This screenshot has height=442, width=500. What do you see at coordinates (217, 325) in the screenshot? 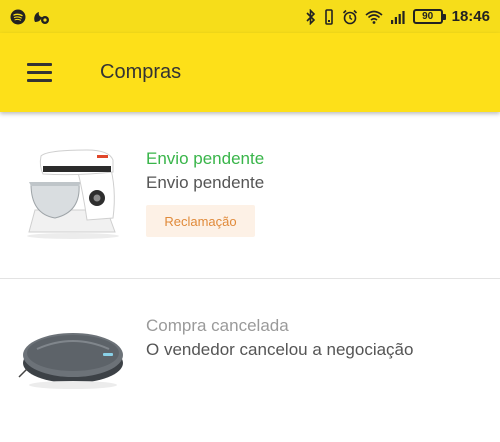
I see `purchase-status: Compra cancelada` at bounding box center [217, 325].